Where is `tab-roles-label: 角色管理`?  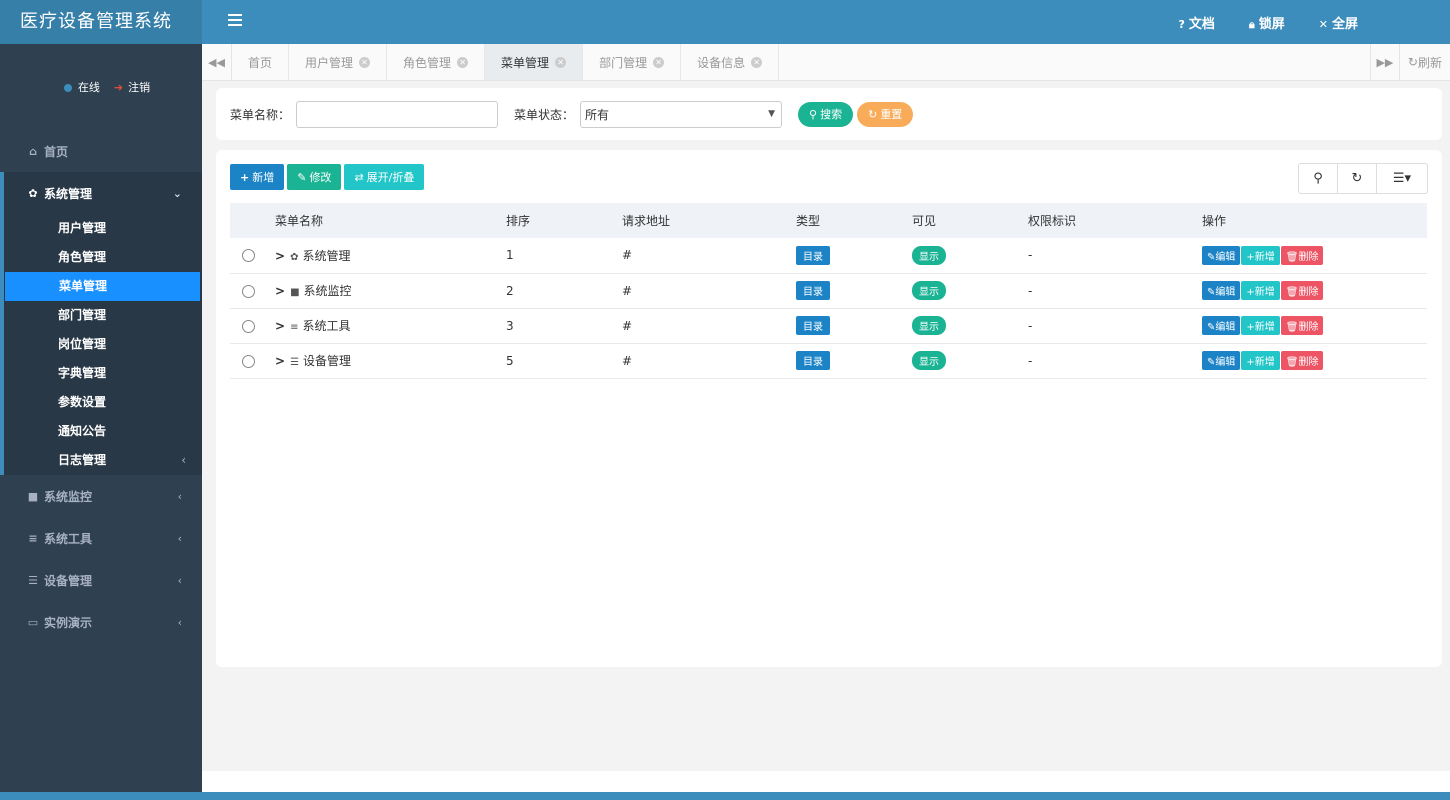 tab-roles-label: 角色管理 is located at coordinates (427, 62).